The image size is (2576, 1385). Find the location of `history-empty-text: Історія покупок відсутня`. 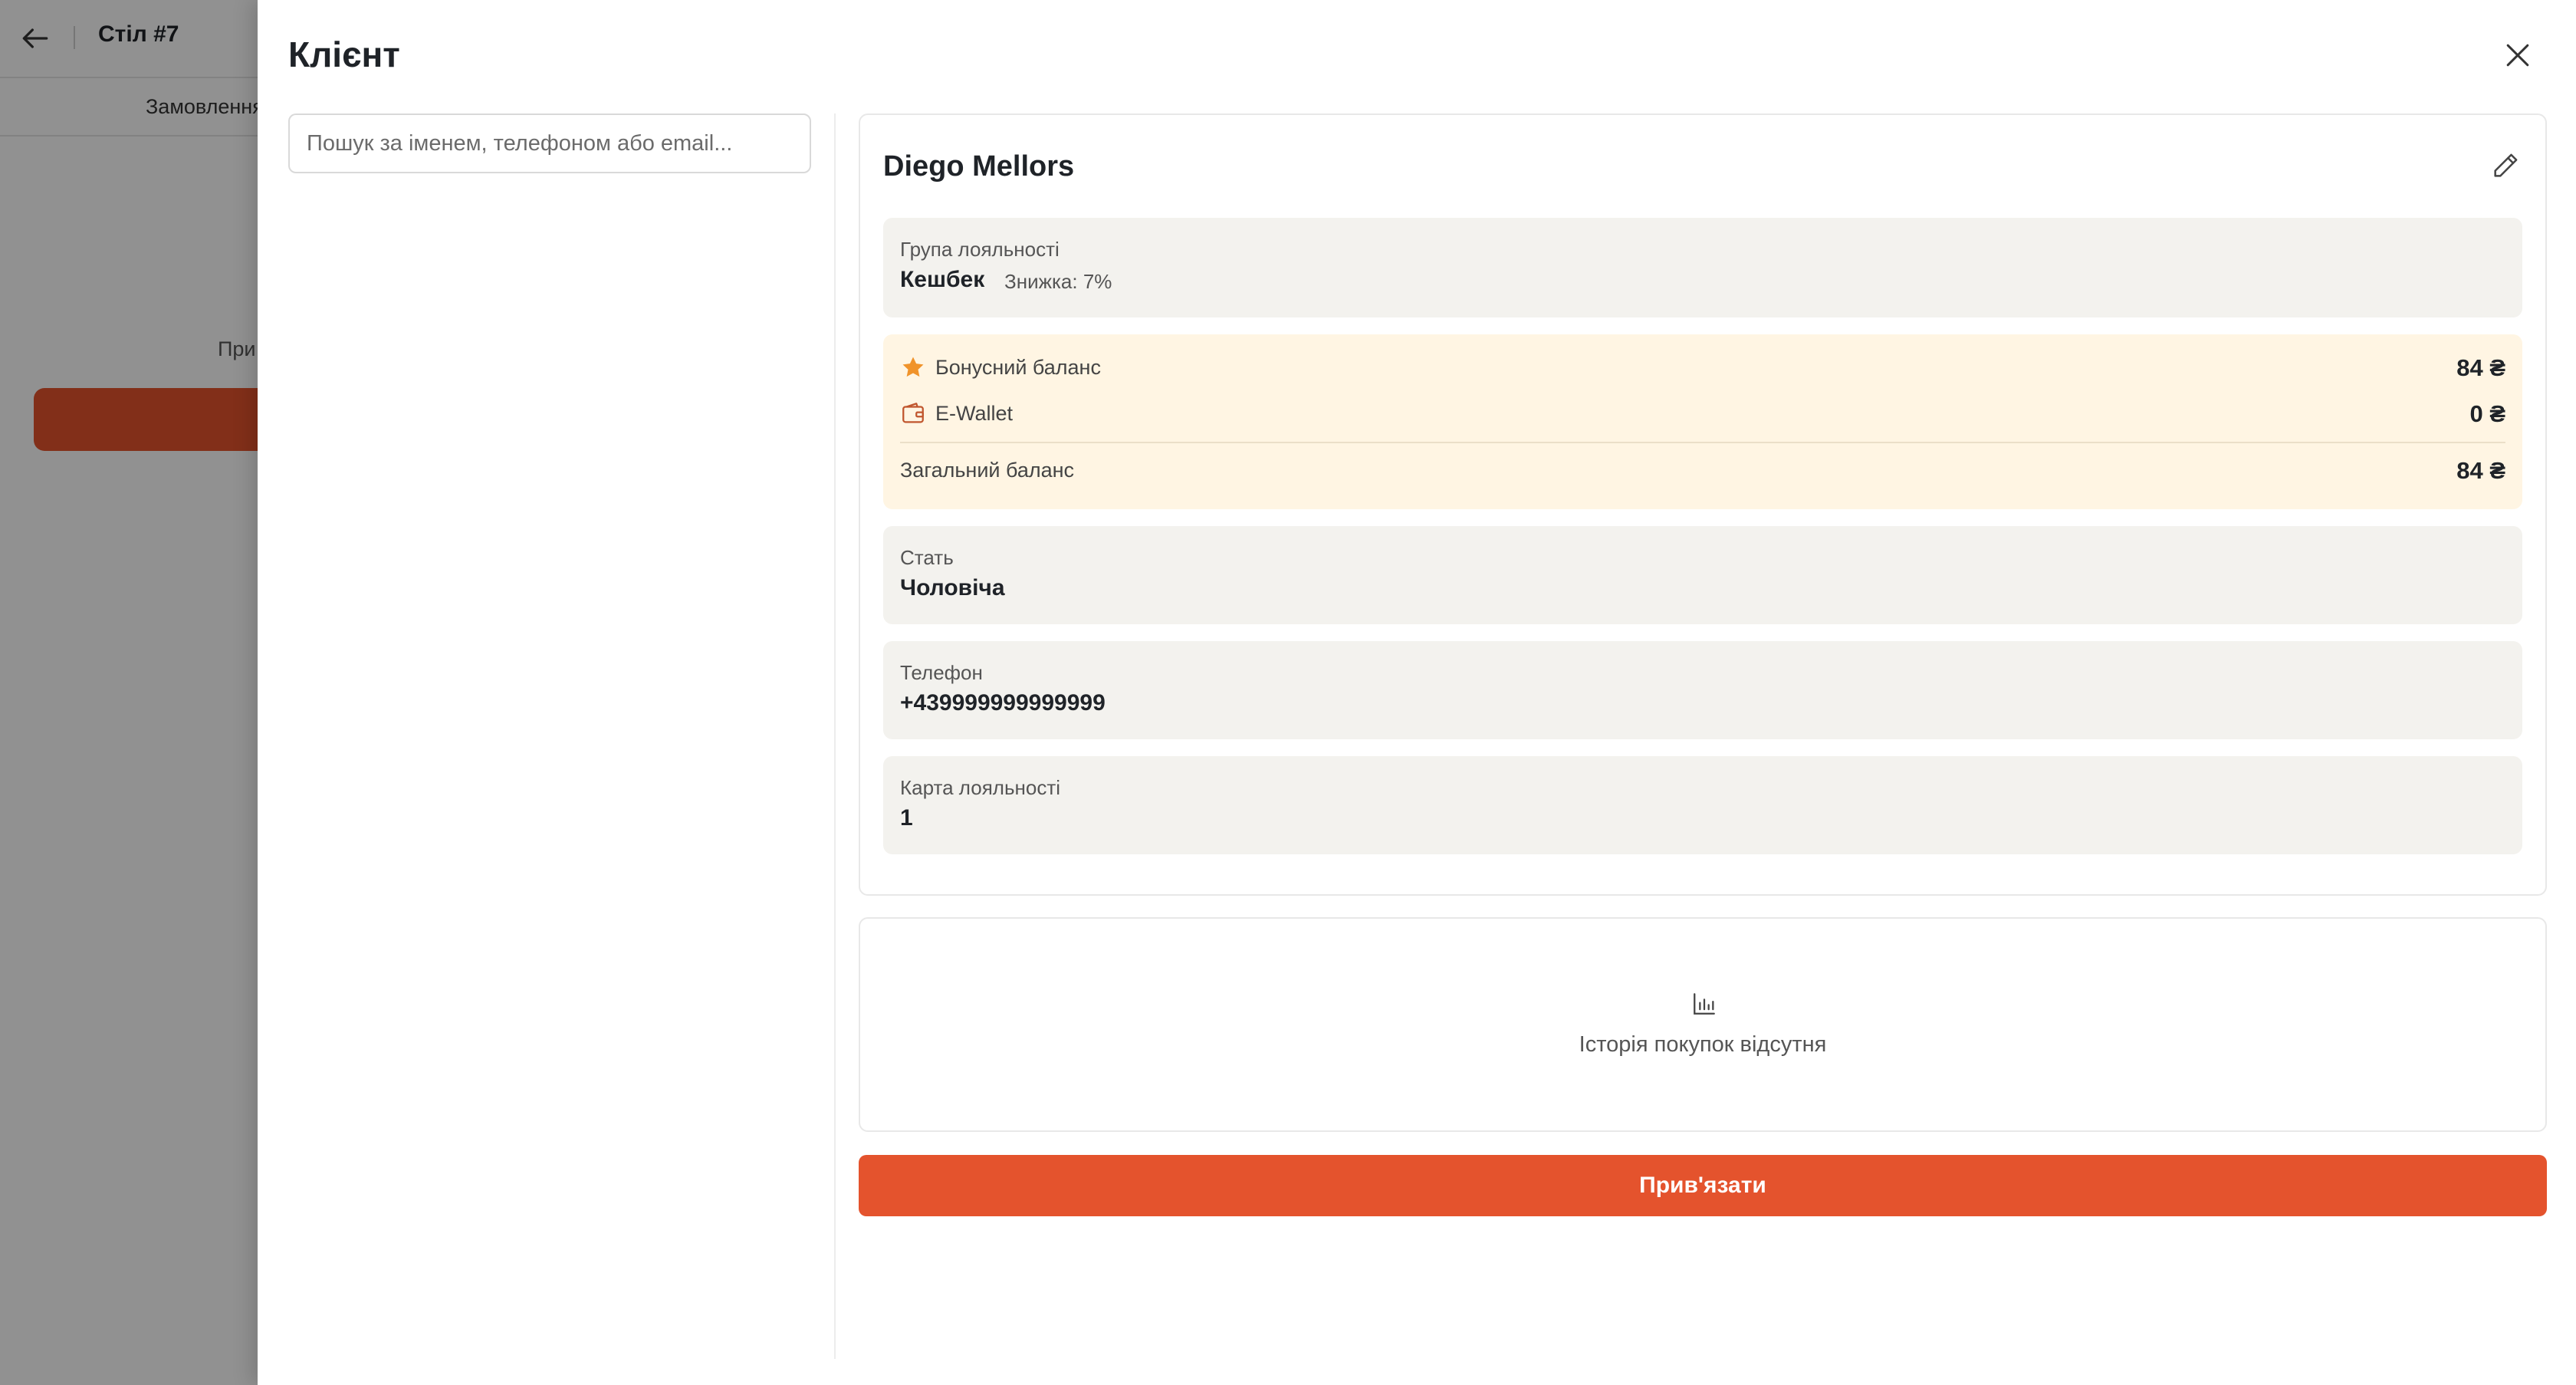

history-empty-text: Історія покупок відсутня is located at coordinates (1703, 1045).